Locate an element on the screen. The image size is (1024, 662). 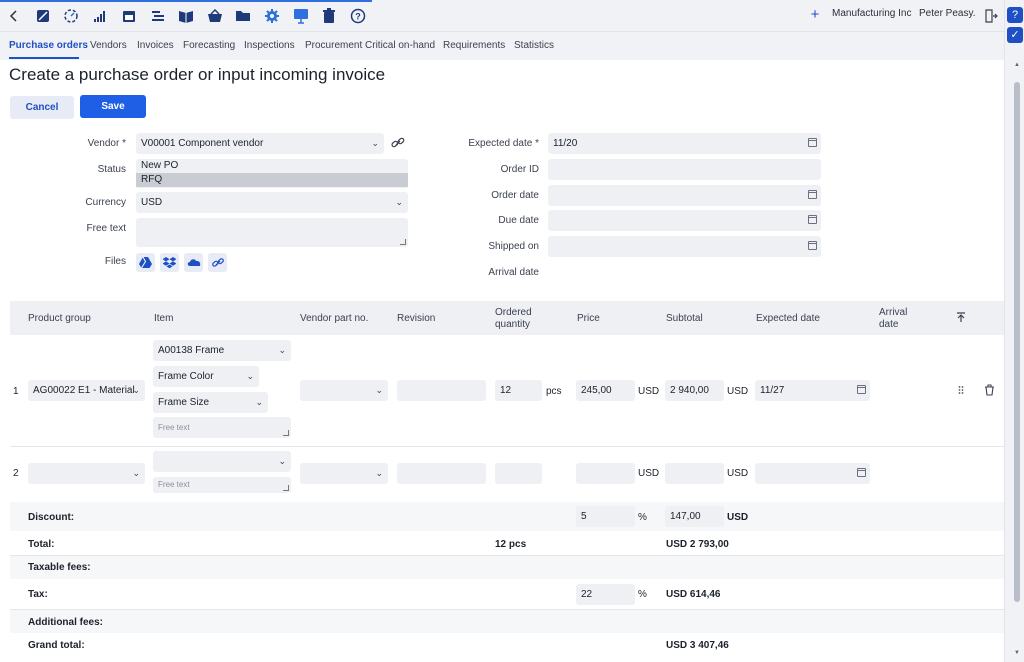
folder-icon is located at coordinates (243, 16).